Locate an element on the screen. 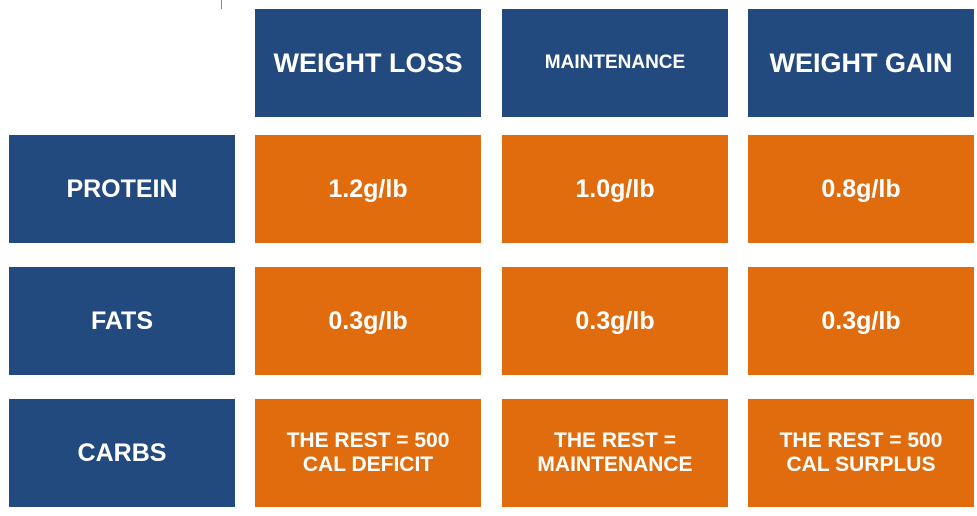 The image size is (977, 516). fats-weight-gain-value: 0.3g/lb is located at coordinates (861, 321).